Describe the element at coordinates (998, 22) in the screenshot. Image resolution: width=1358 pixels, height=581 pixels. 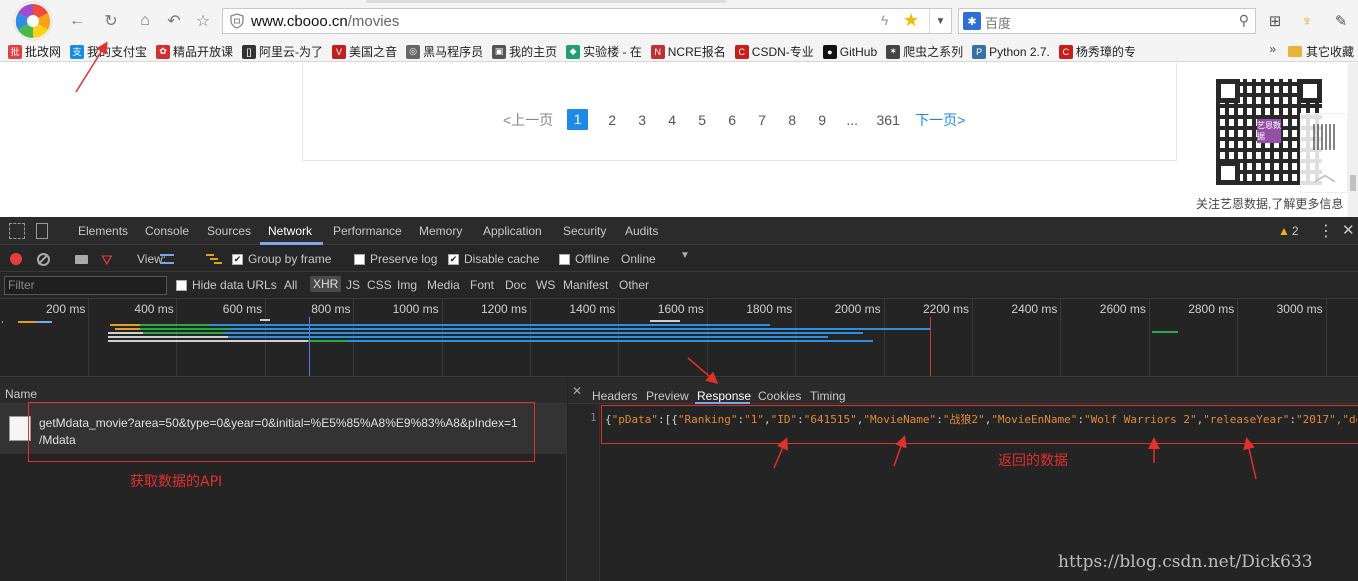
I see `search-input: 百度` at that location.